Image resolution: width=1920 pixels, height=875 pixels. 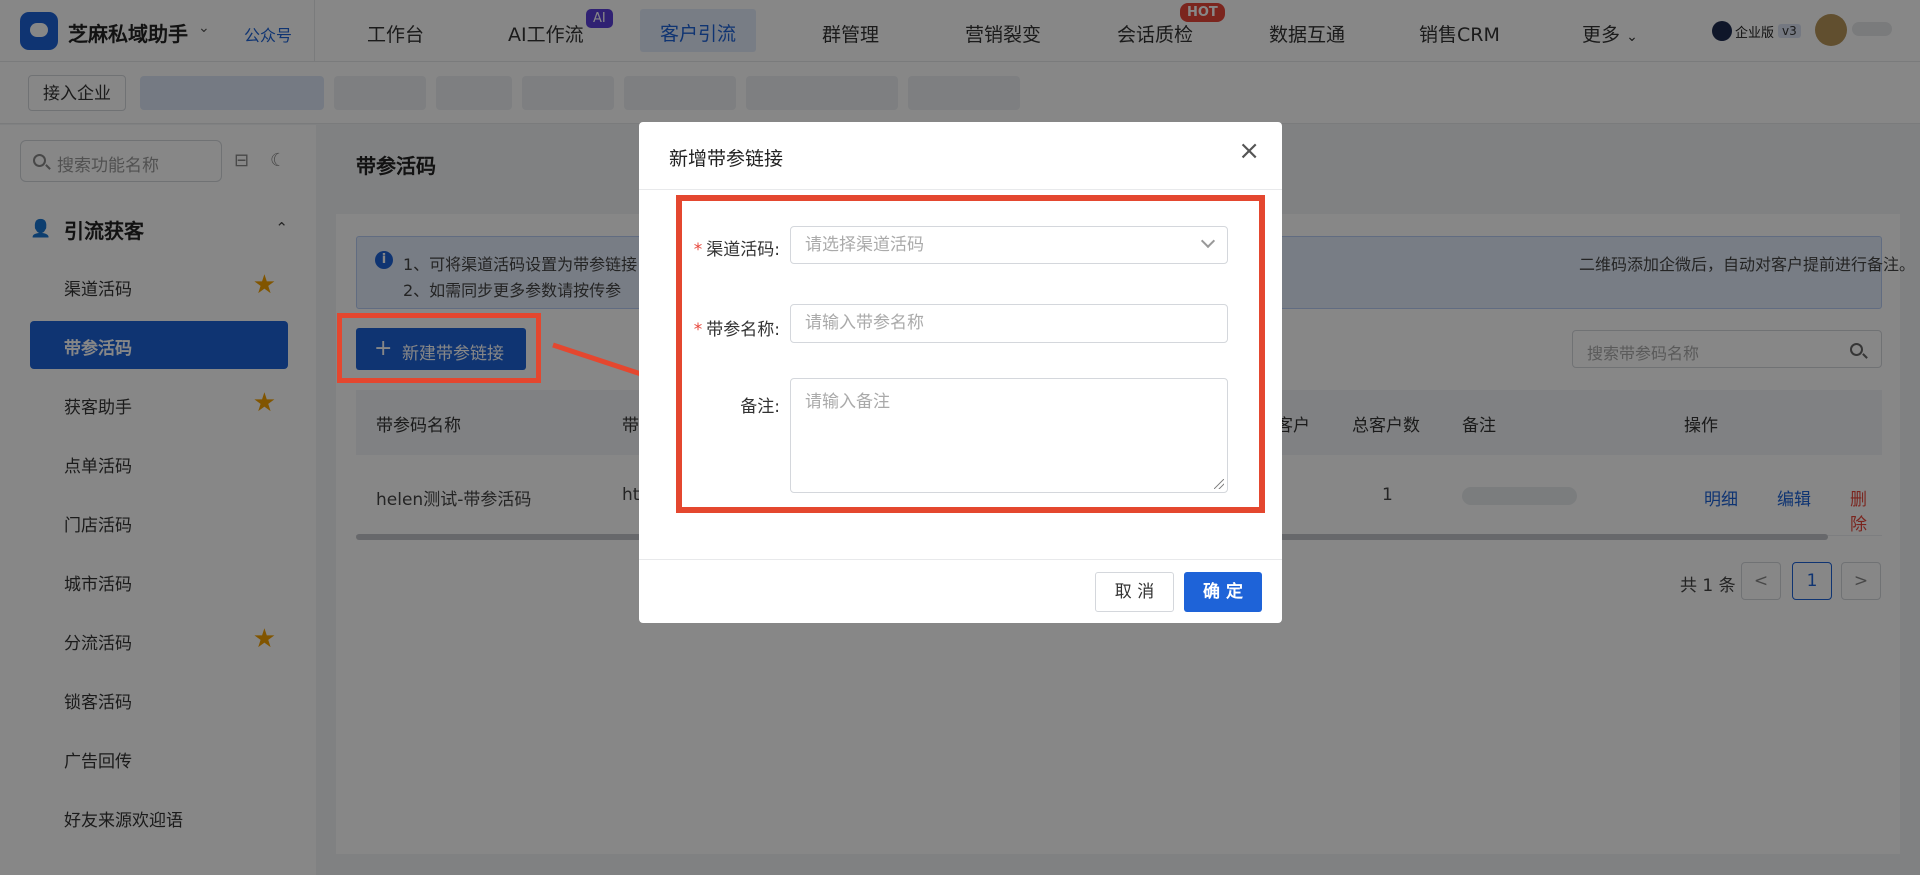 What do you see at coordinates (864, 245) in the screenshot?
I see `channel-code-placeholder: 请选择渠道活码` at bounding box center [864, 245].